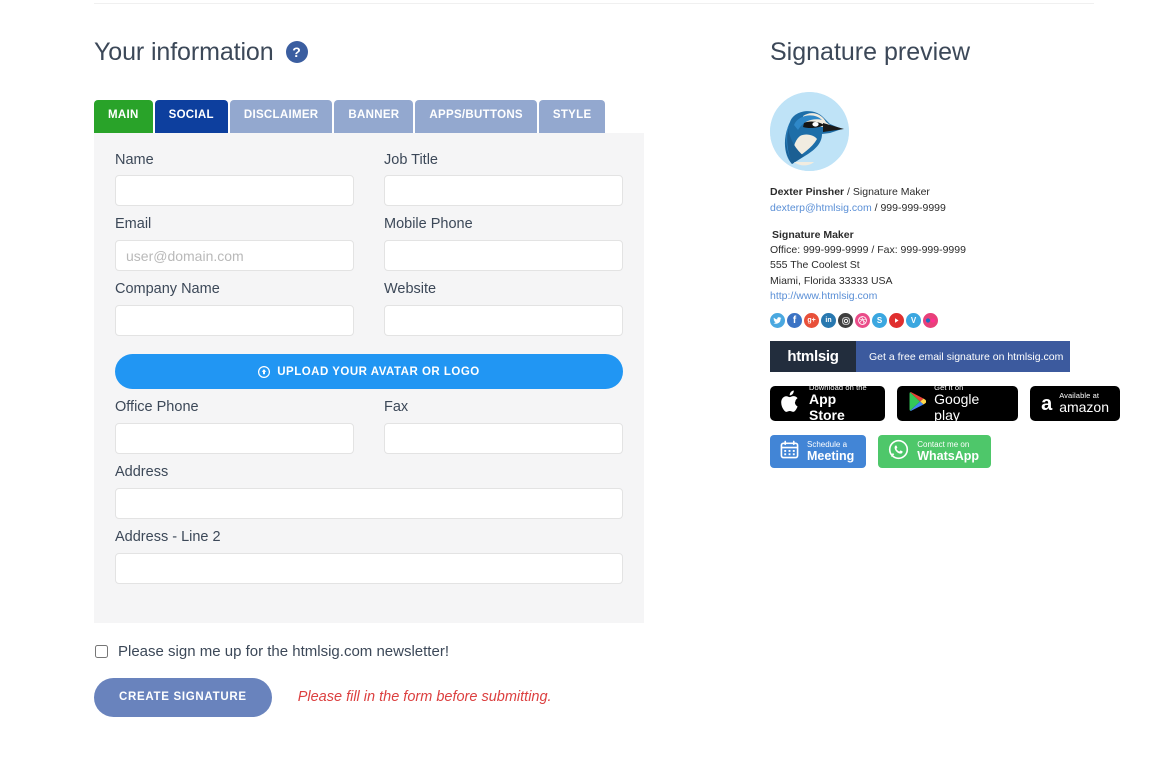 The image size is (1155, 777). I want to click on company-name-label: Company Name, so click(167, 289).